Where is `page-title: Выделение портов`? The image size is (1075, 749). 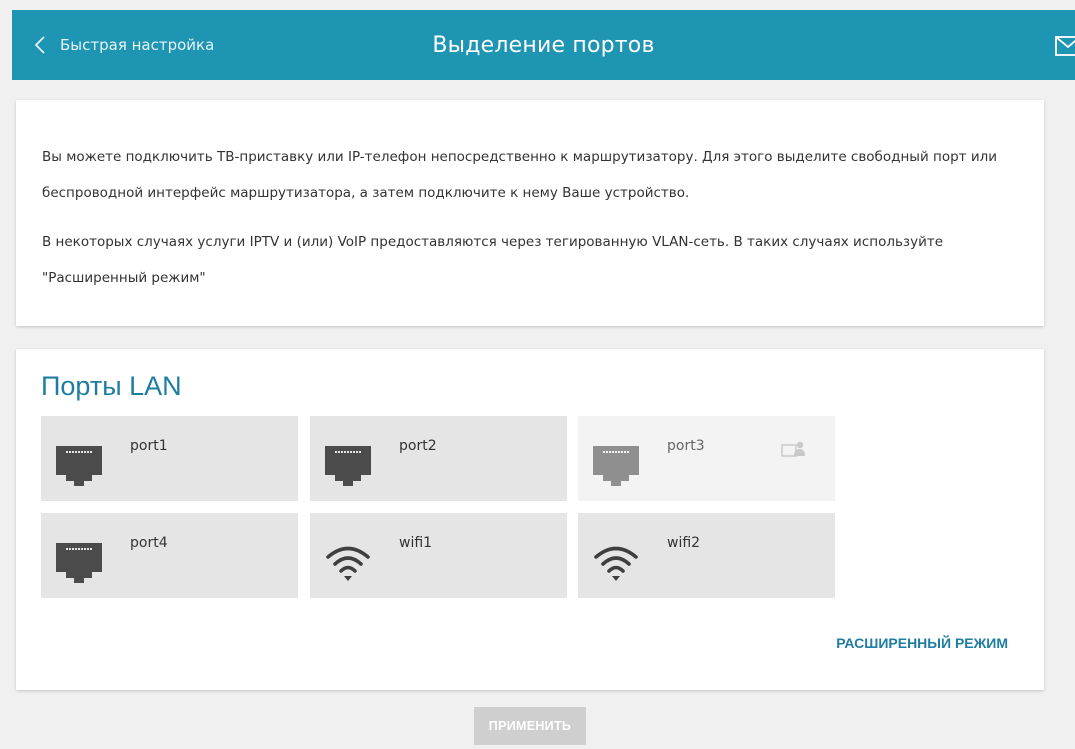
page-title: Выделение портов is located at coordinates (543, 45).